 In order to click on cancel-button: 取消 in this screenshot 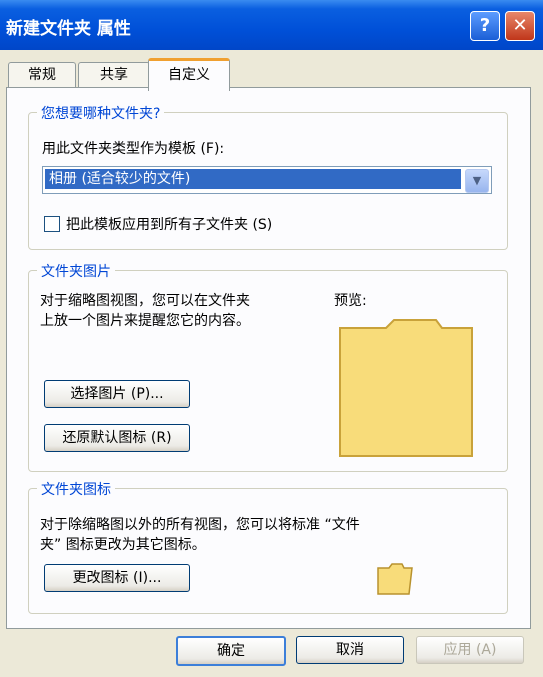, I will do `click(350, 650)`.